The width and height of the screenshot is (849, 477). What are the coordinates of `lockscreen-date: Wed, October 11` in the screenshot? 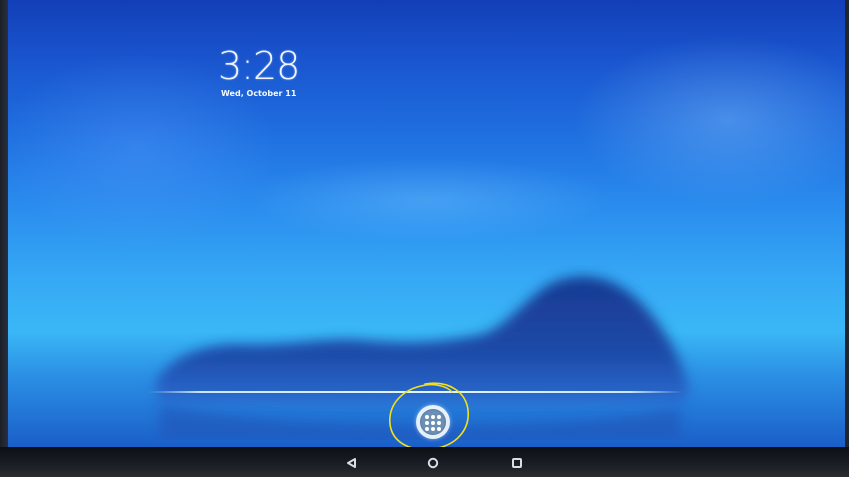 It's located at (259, 93).